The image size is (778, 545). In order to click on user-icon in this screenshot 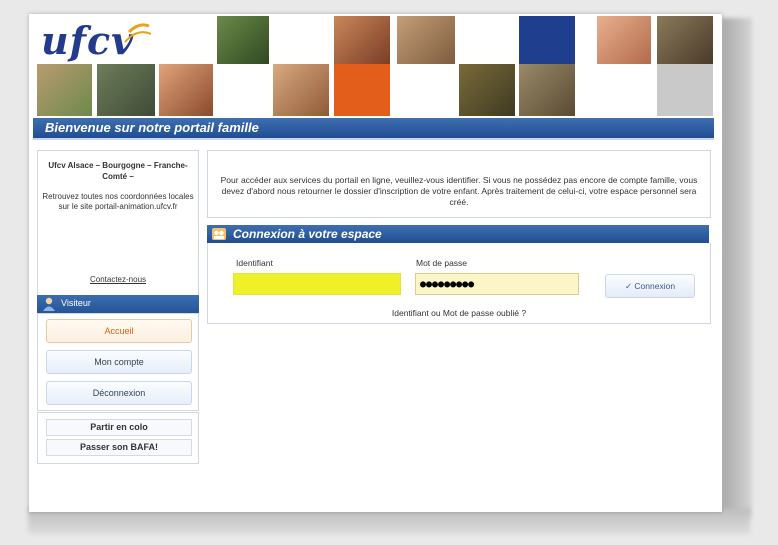, I will do `click(49, 304)`.